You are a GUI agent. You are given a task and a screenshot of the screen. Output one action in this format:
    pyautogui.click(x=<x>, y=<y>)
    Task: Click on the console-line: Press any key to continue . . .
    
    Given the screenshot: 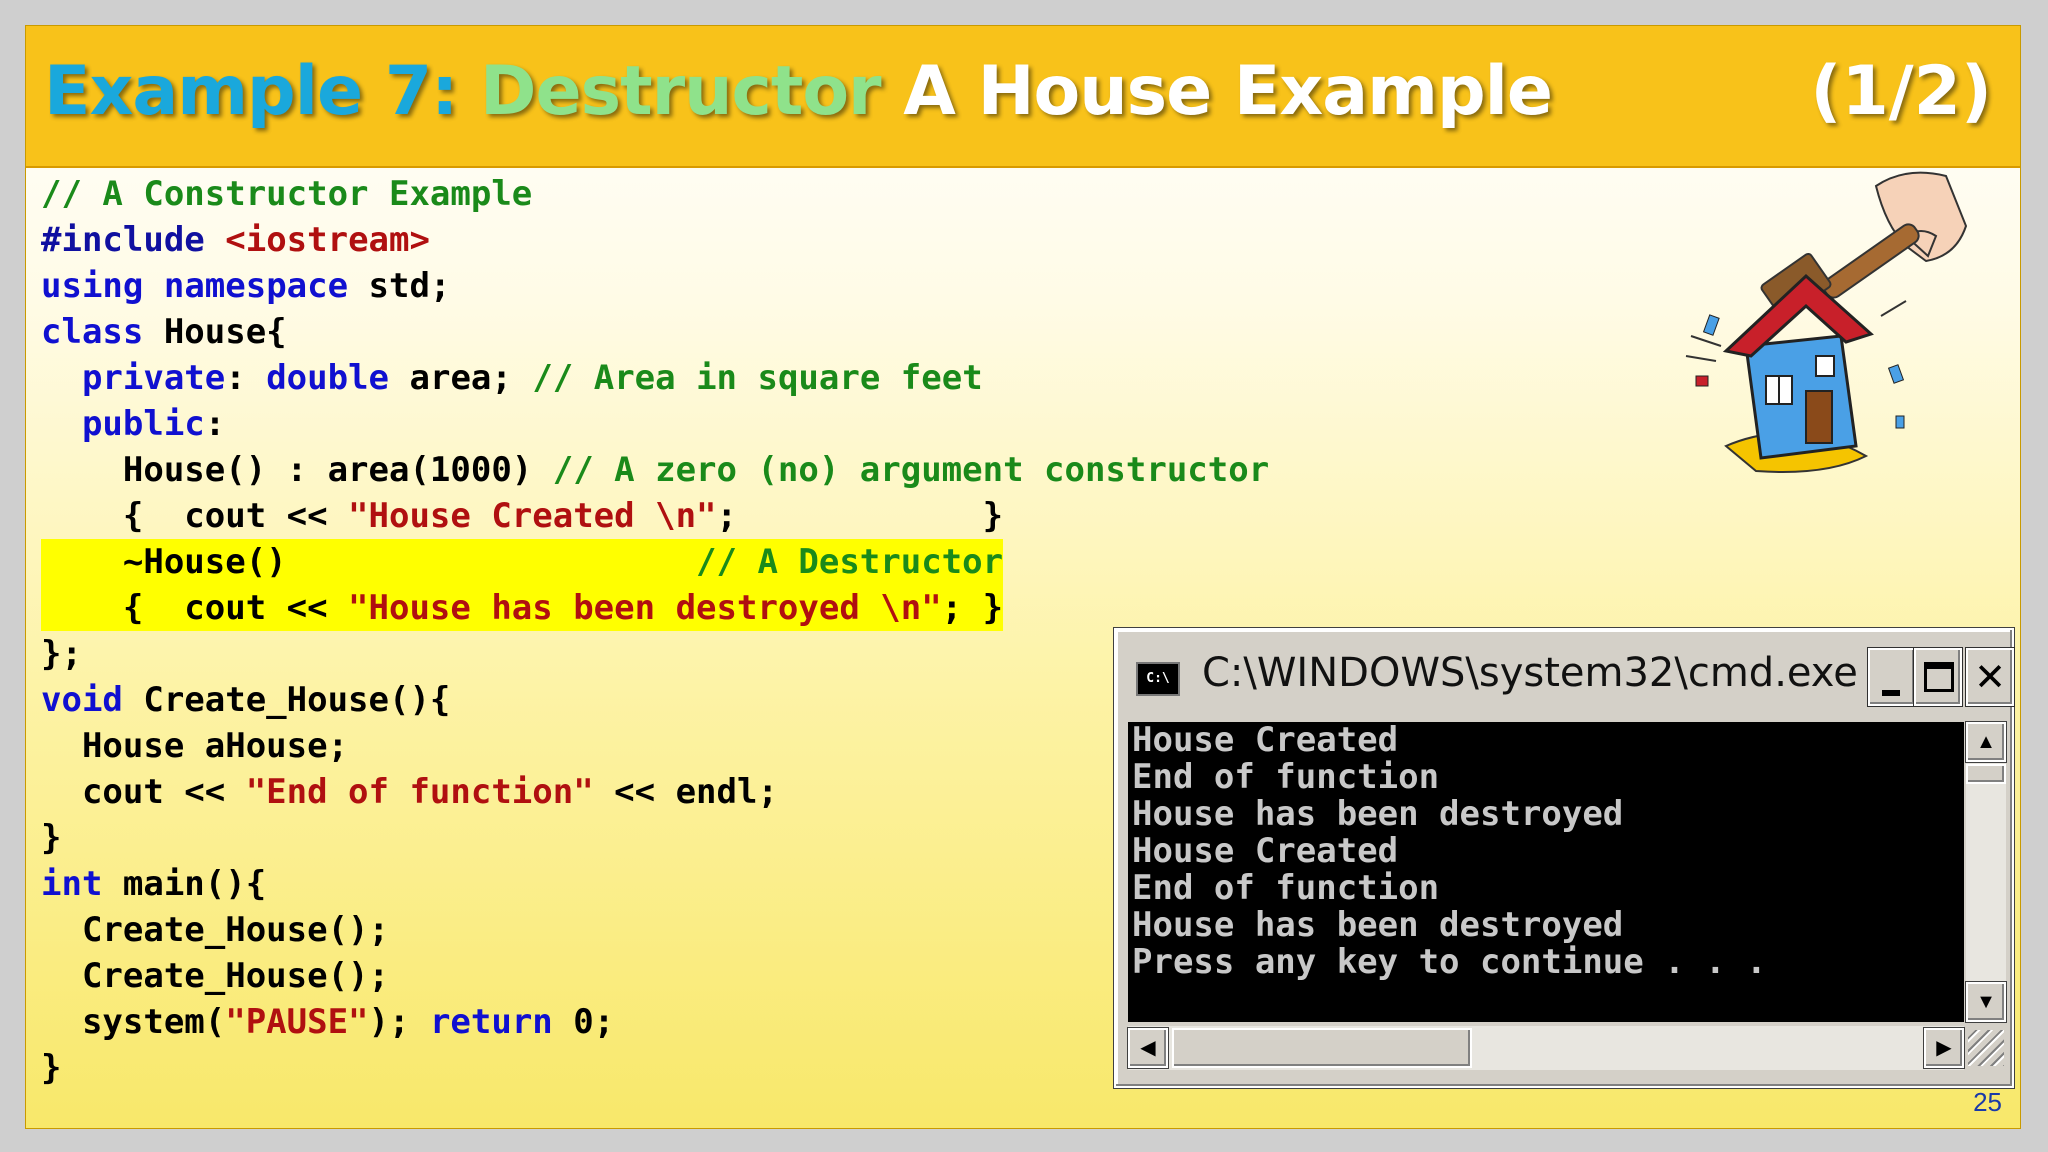 What is the action you would take?
    pyautogui.click(x=1449, y=962)
    